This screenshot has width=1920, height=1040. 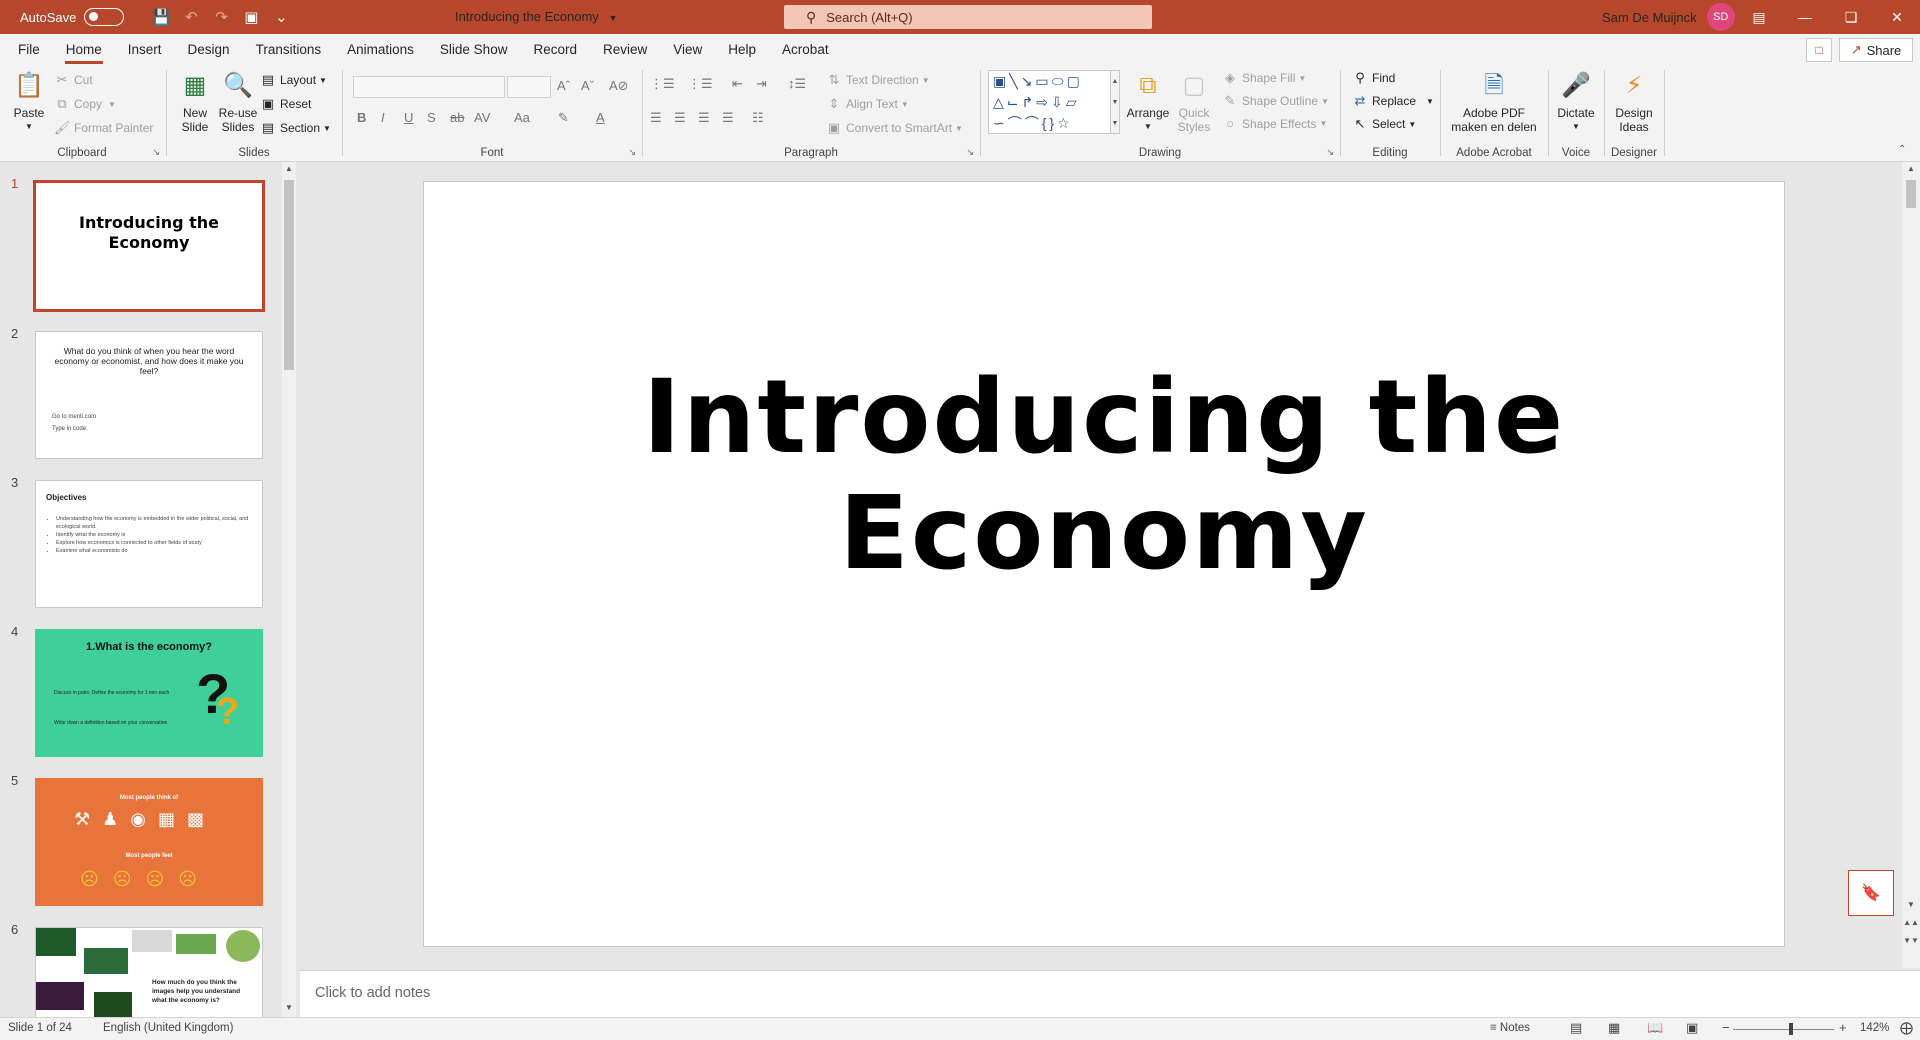 What do you see at coordinates (619, 86) in the screenshot?
I see `clear-formatting-icon: A⊘` at bounding box center [619, 86].